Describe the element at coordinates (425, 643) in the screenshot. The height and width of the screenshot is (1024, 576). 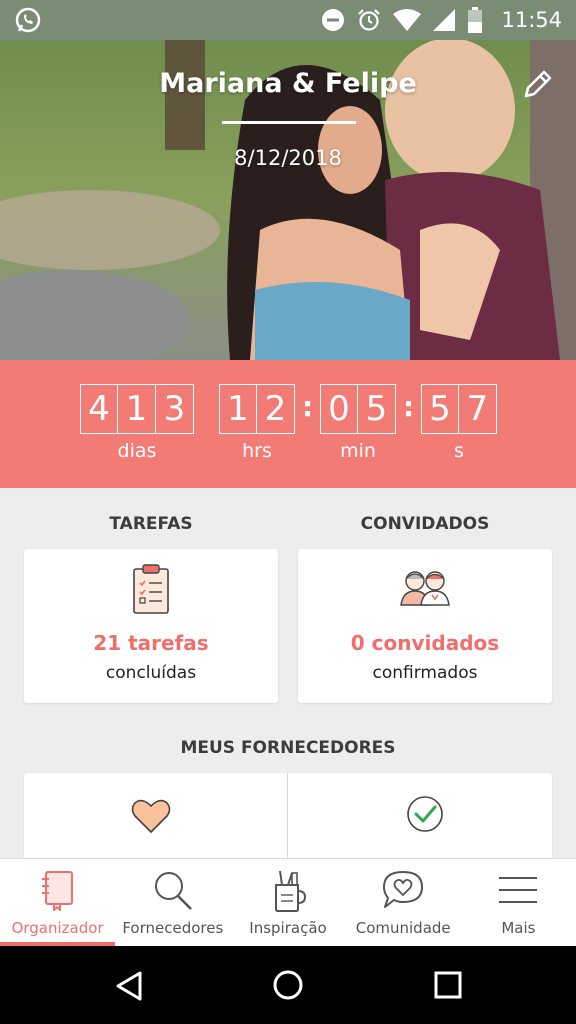
I see `guests-count: 0 convidados` at that location.